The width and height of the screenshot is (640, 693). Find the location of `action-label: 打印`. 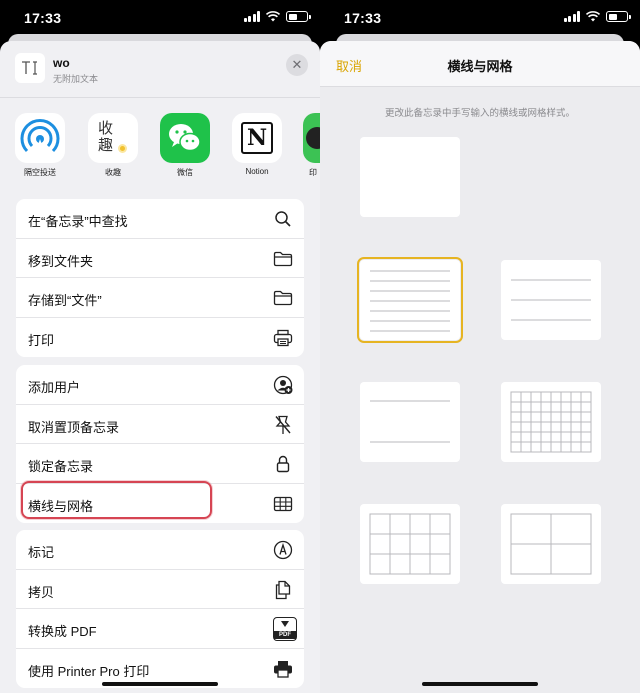

action-label: 打印 is located at coordinates (41, 340).